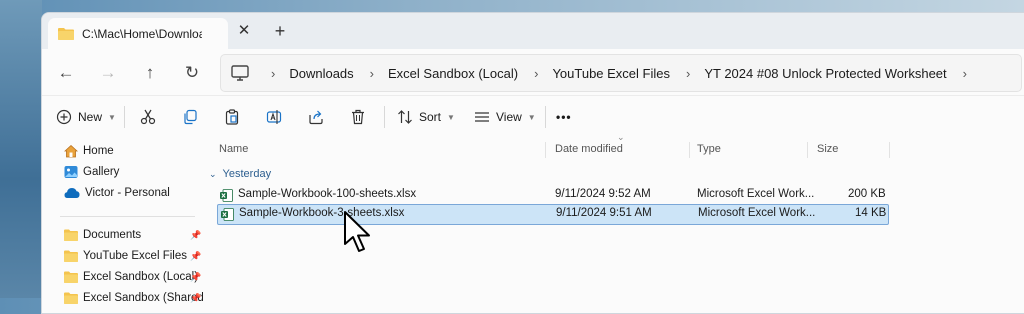  I want to click on column-header-name: Name, so click(233, 149).